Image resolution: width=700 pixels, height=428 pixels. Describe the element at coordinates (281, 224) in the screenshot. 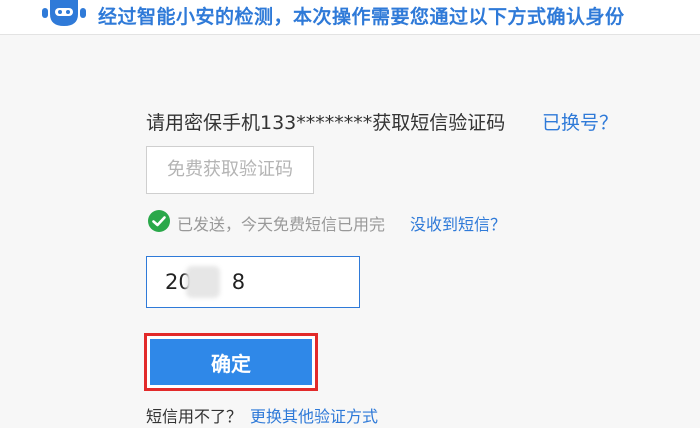

I see `sms-status-text: 已发送，今天免费短信已用完` at that location.